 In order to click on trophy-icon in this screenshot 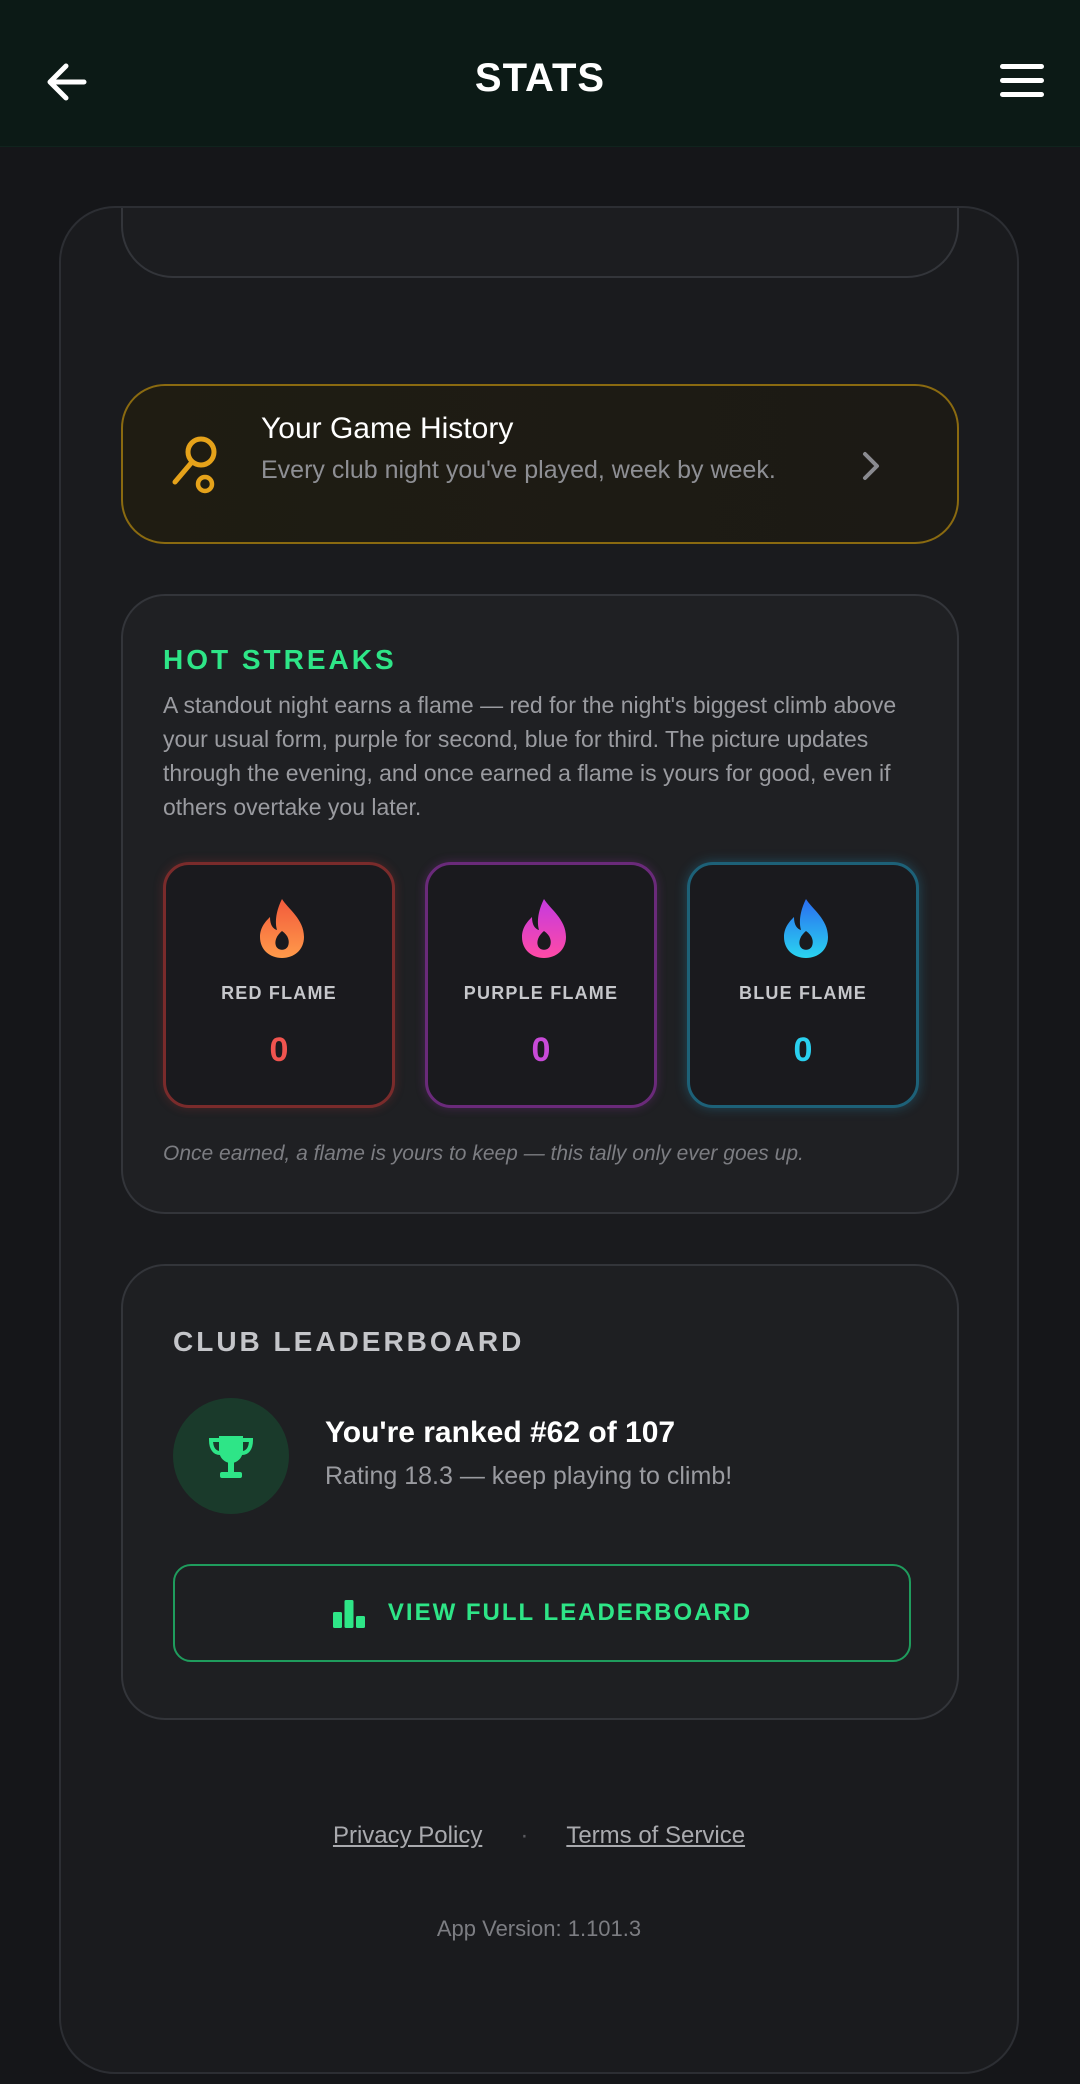, I will do `click(231, 1457)`.